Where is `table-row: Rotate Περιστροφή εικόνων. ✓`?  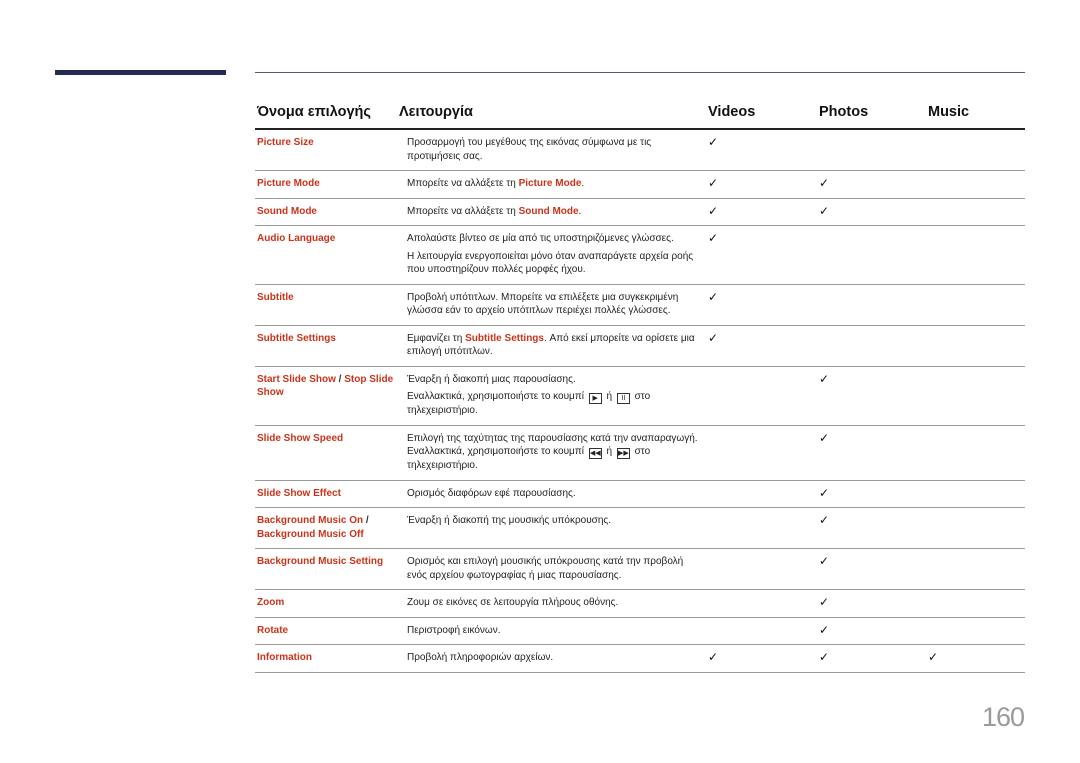 table-row: Rotate Περιστροφή εικόνων. ✓ is located at coordinates (640, 631).